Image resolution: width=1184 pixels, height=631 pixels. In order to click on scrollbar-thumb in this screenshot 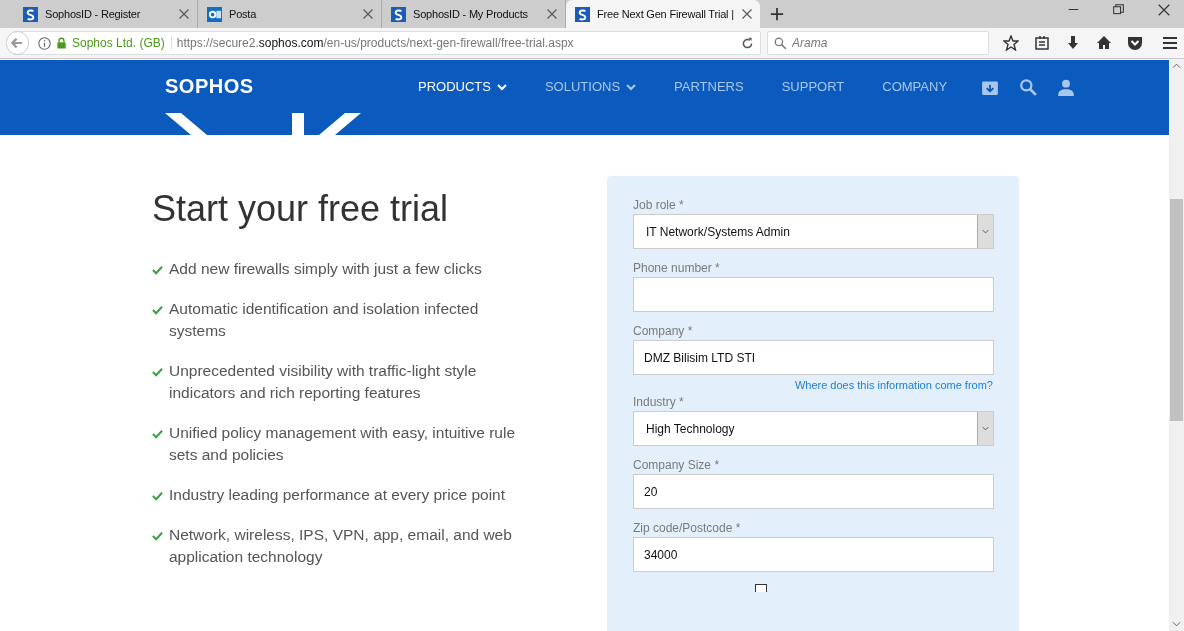, I will do `click(1176, 310)`.